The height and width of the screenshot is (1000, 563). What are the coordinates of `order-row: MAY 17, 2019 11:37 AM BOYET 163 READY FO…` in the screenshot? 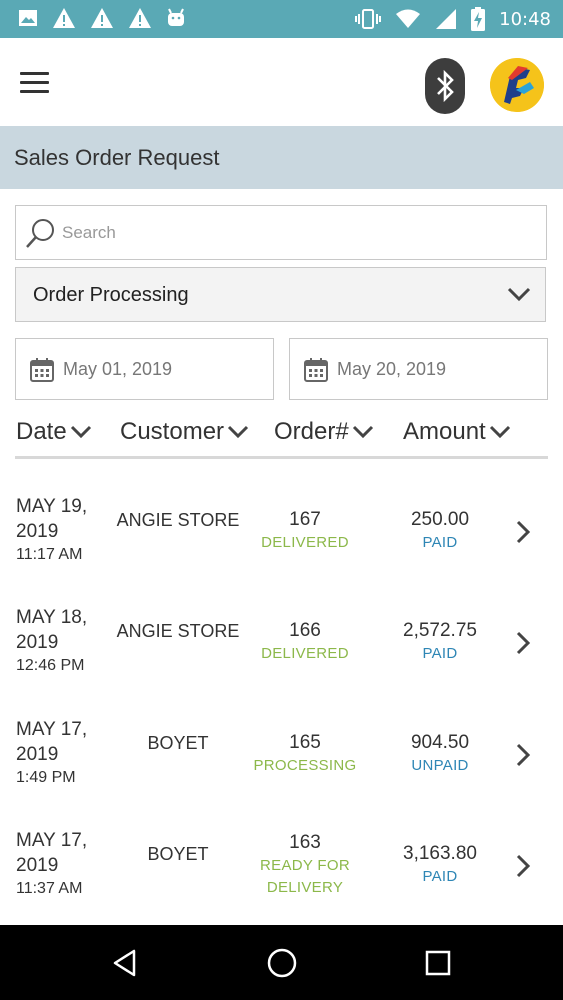 It's located at (281, 876).